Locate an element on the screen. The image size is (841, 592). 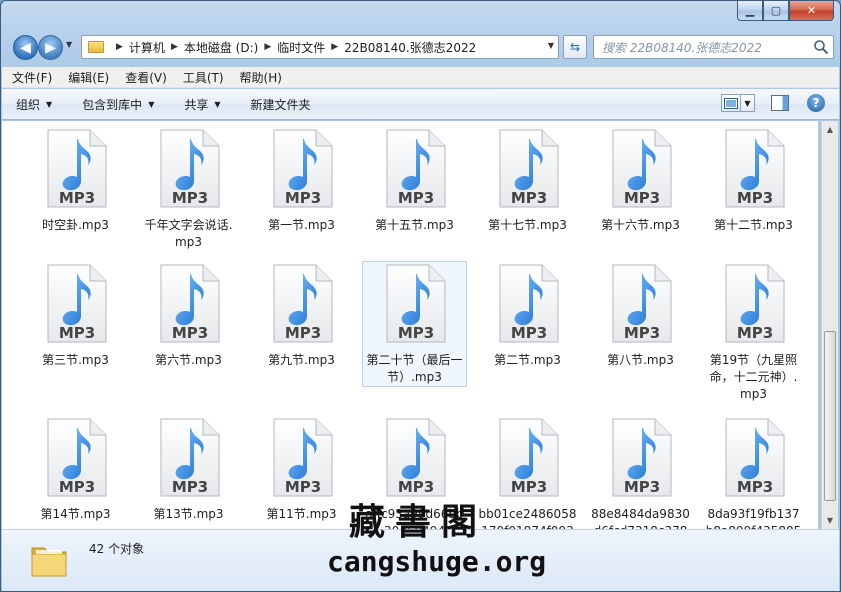
file-item: MP3 第十二节.mp3 is located at coordinates (753, 180).